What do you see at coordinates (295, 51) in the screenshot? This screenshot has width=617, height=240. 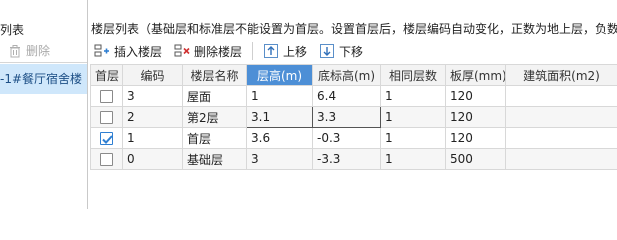 I see `move-up-label: 上移` at bounding box center [295, 51].